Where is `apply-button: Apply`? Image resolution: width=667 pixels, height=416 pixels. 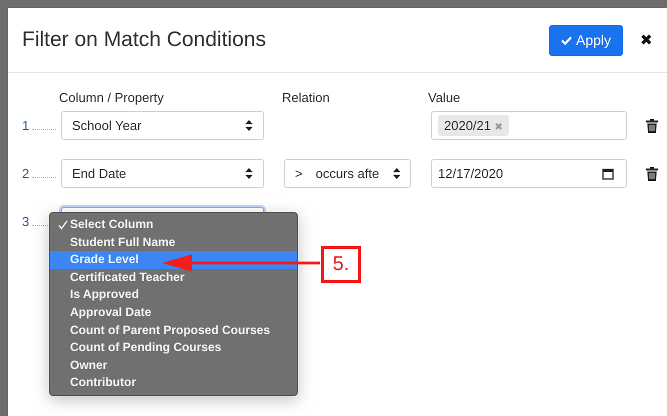 apply-button: Apply is located at coordinates (586, 40).